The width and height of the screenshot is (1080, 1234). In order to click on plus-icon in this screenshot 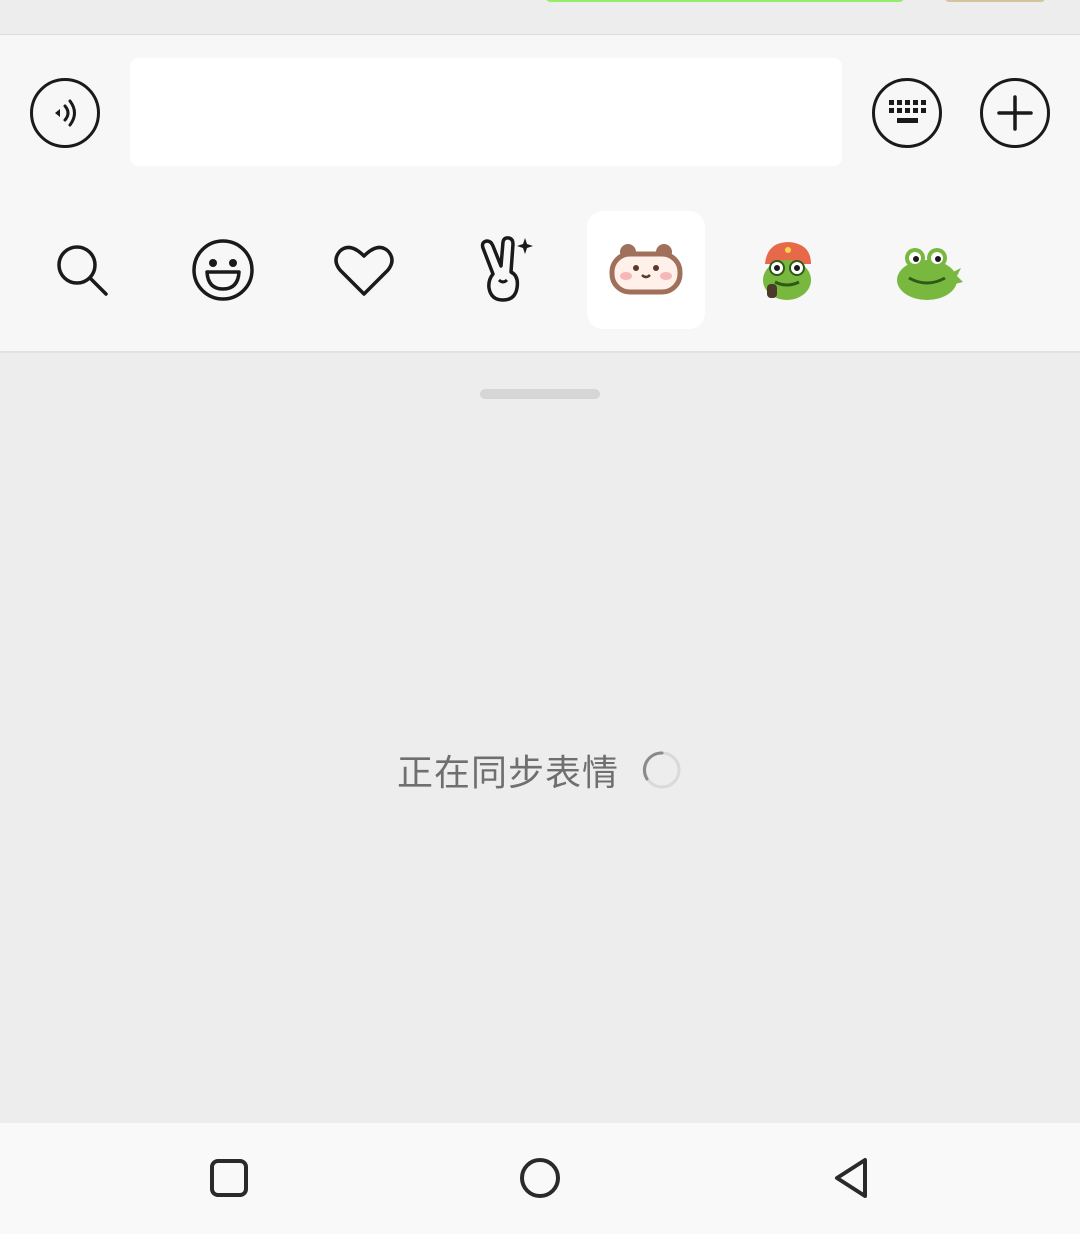, I will do `click(1015, 113)`.